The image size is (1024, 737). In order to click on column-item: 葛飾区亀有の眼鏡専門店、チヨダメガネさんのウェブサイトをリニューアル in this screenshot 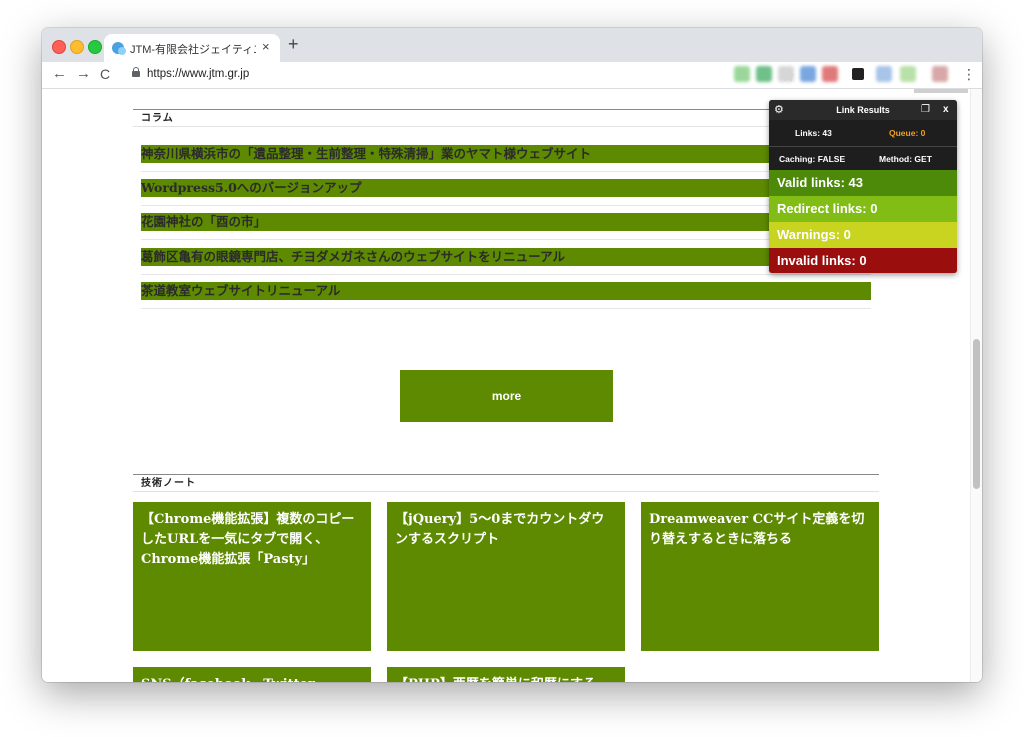, I will do `click(506, 257)`.